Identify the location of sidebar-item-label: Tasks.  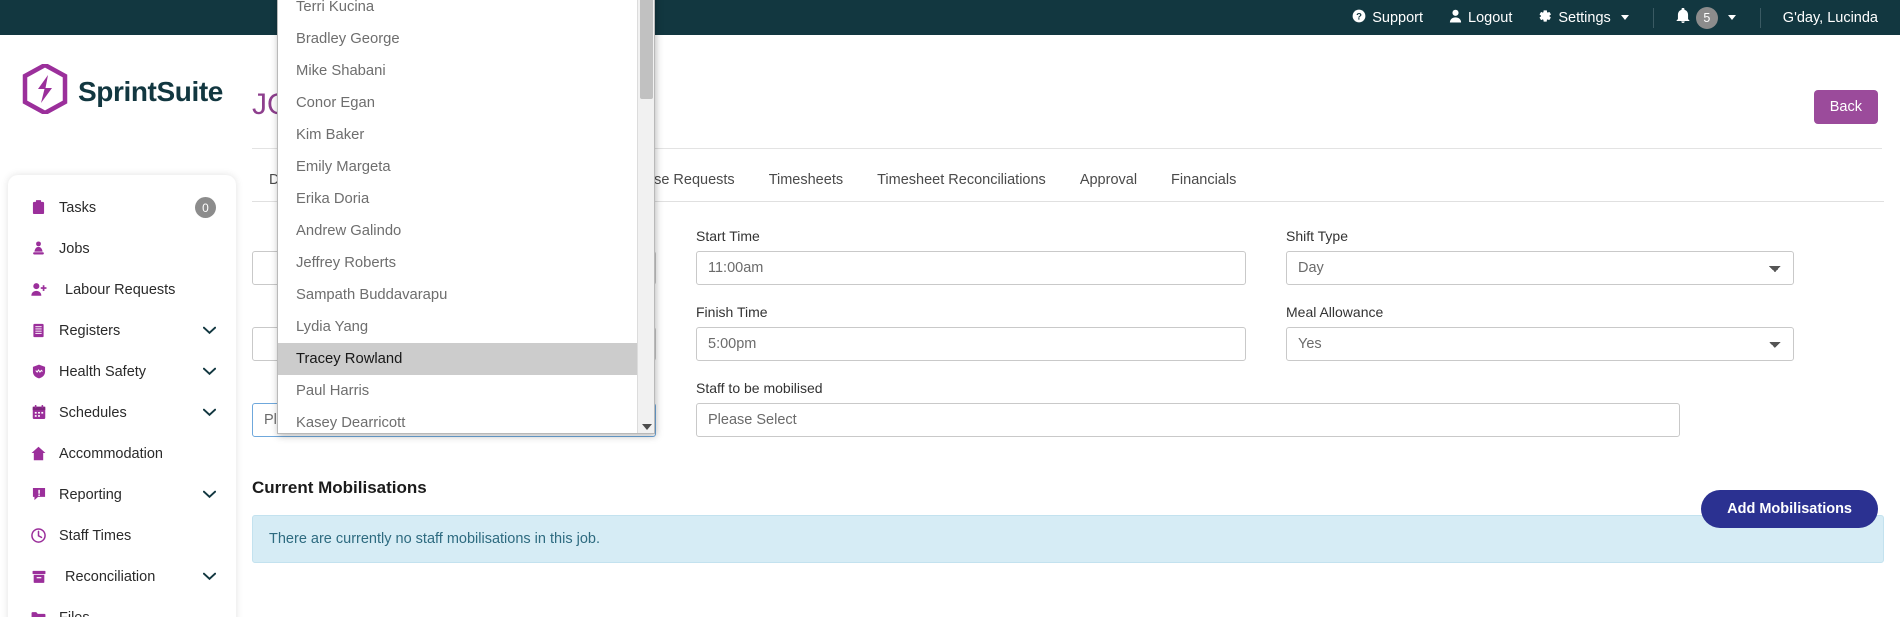
(78, 207).